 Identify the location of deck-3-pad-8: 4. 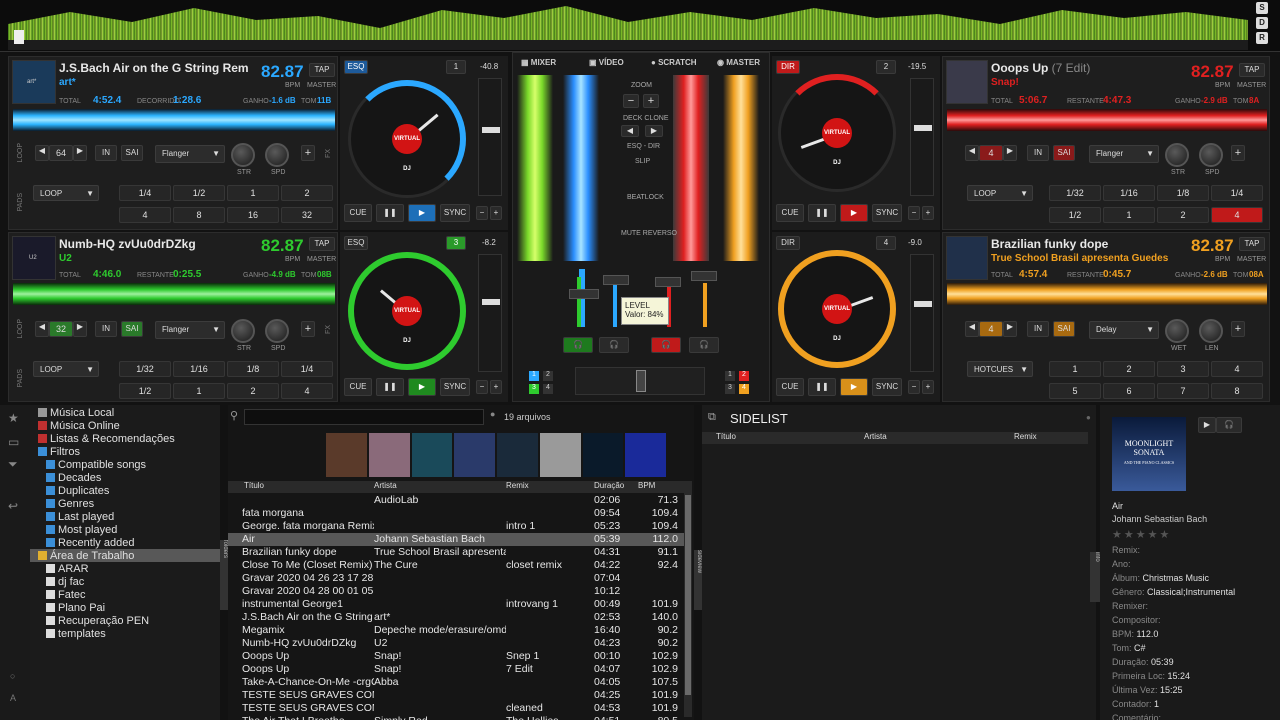
(307, 391).